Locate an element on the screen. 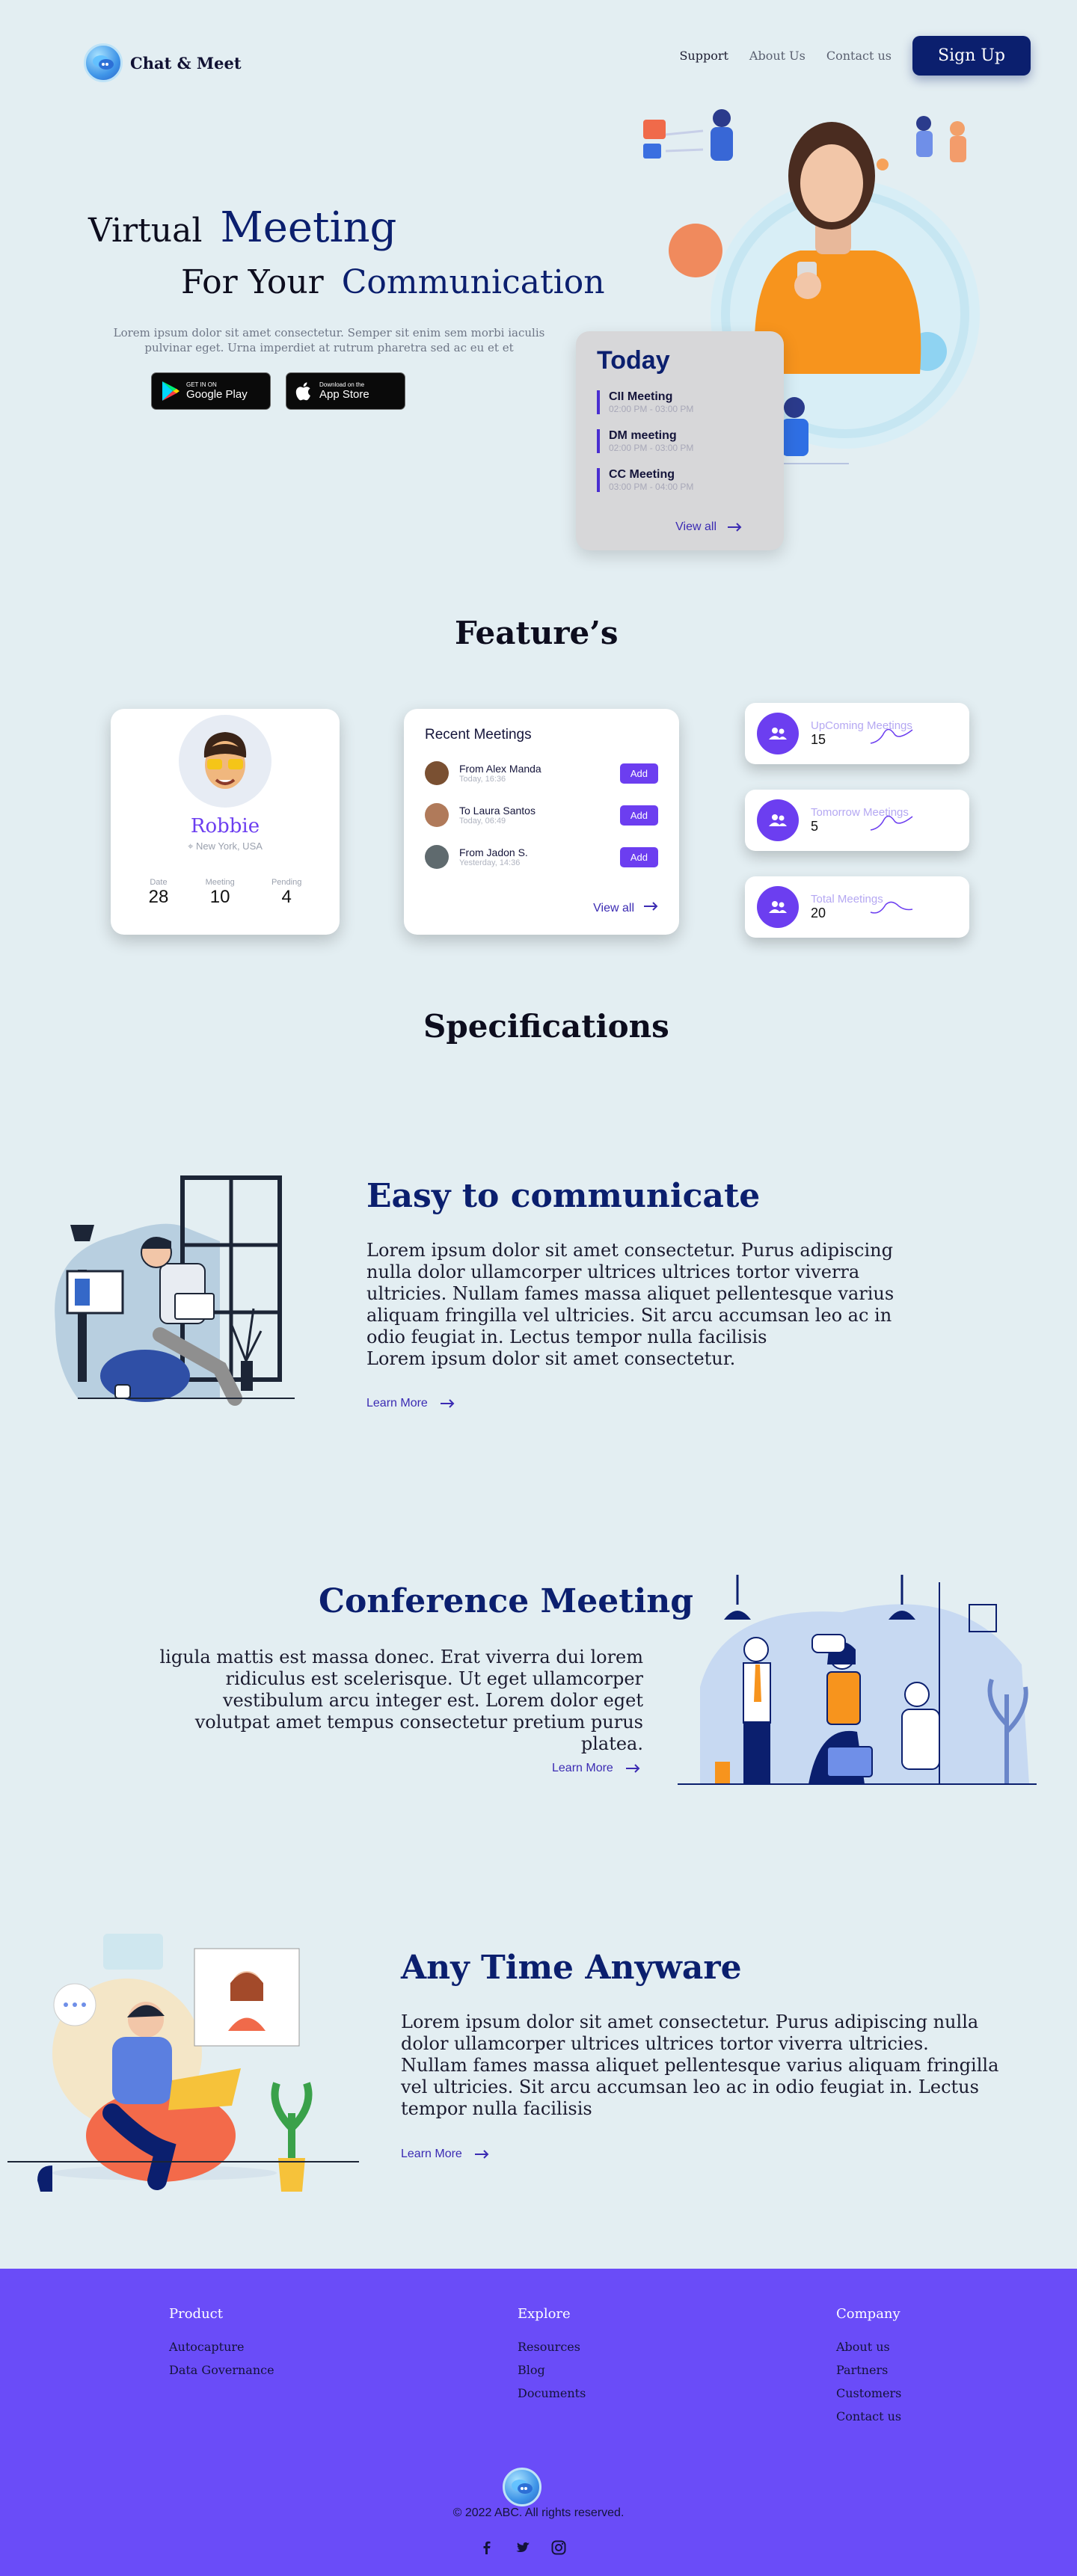  hero-word-meeting: Meeting is located at coordinates (308, 227).